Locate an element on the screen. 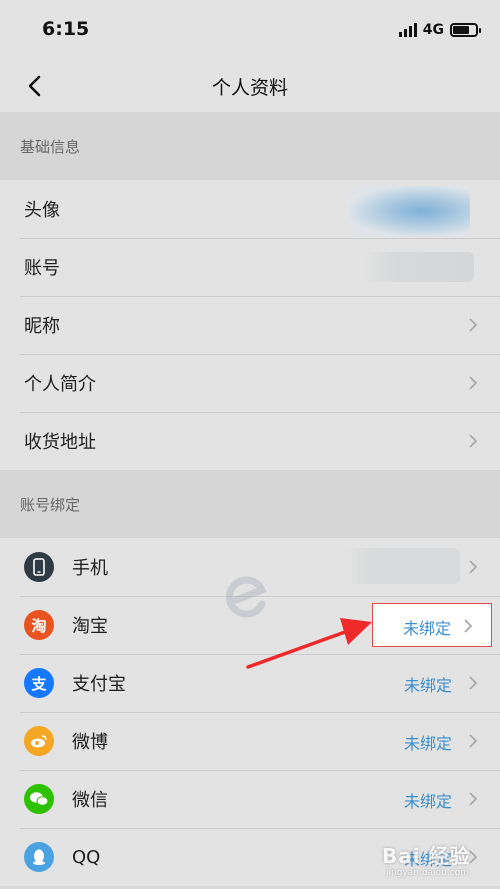 This screenshot has height=889, width=500. row-avatar: 头像 is located at coordinates (250, 209).